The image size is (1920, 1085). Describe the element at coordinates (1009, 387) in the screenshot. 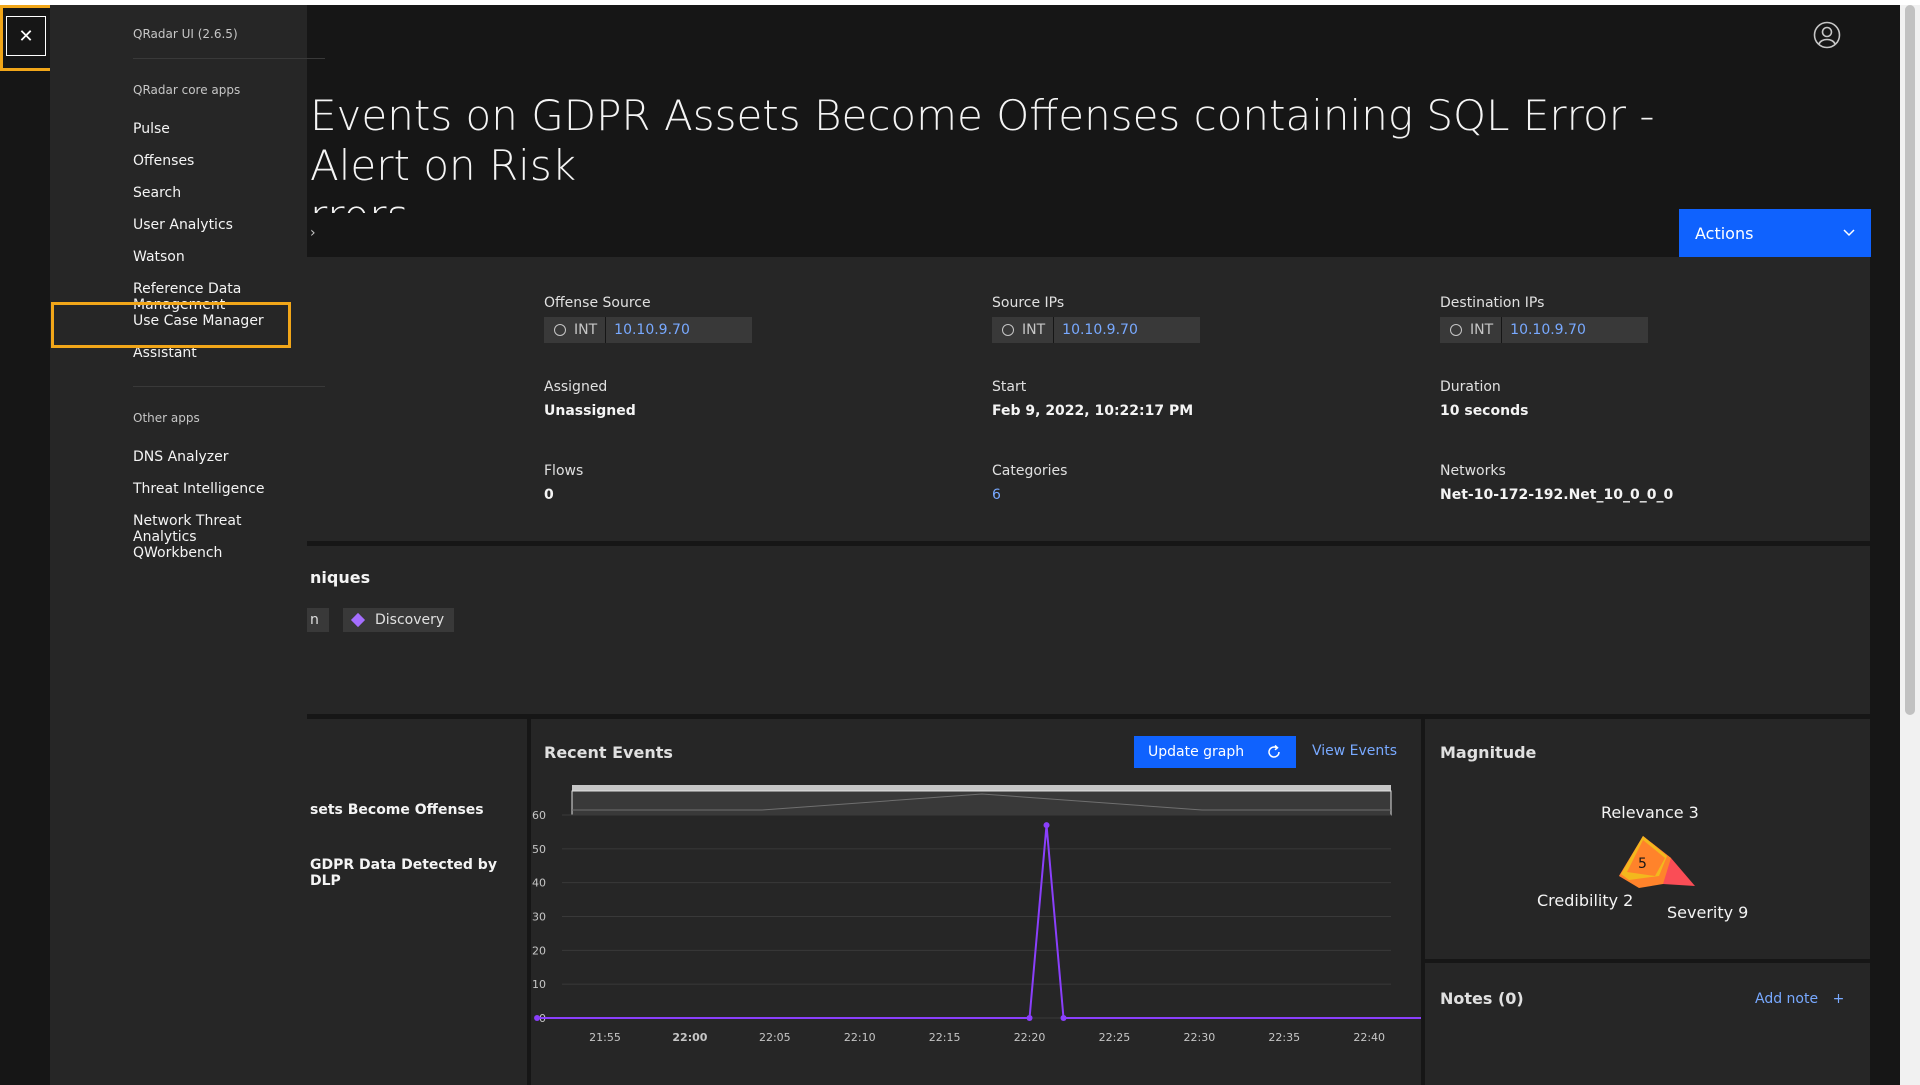

I see `start-label: Start` at that location.